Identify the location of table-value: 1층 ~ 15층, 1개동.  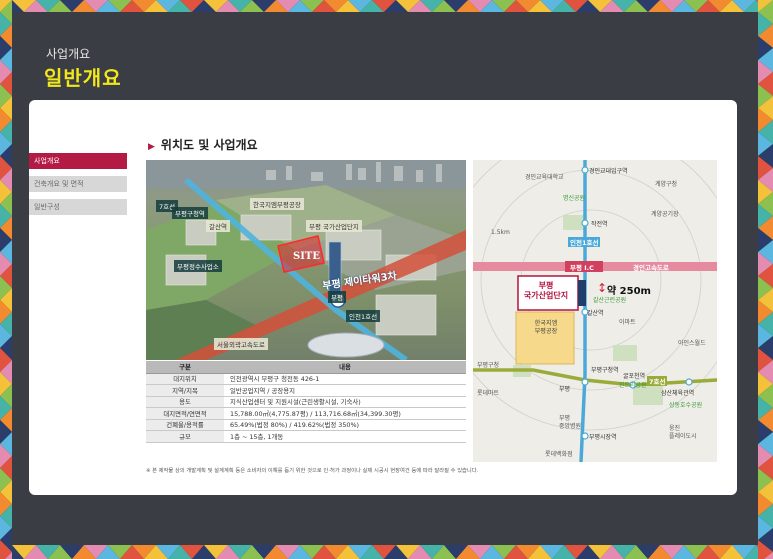
(345, 436).